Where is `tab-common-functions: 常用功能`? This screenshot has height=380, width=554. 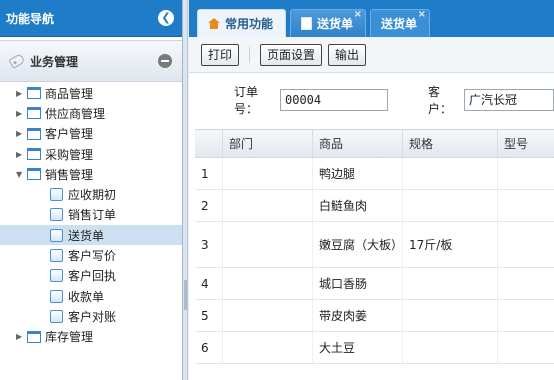
tab-common-functions: 常用功能 is located at coordinates (242, 23).